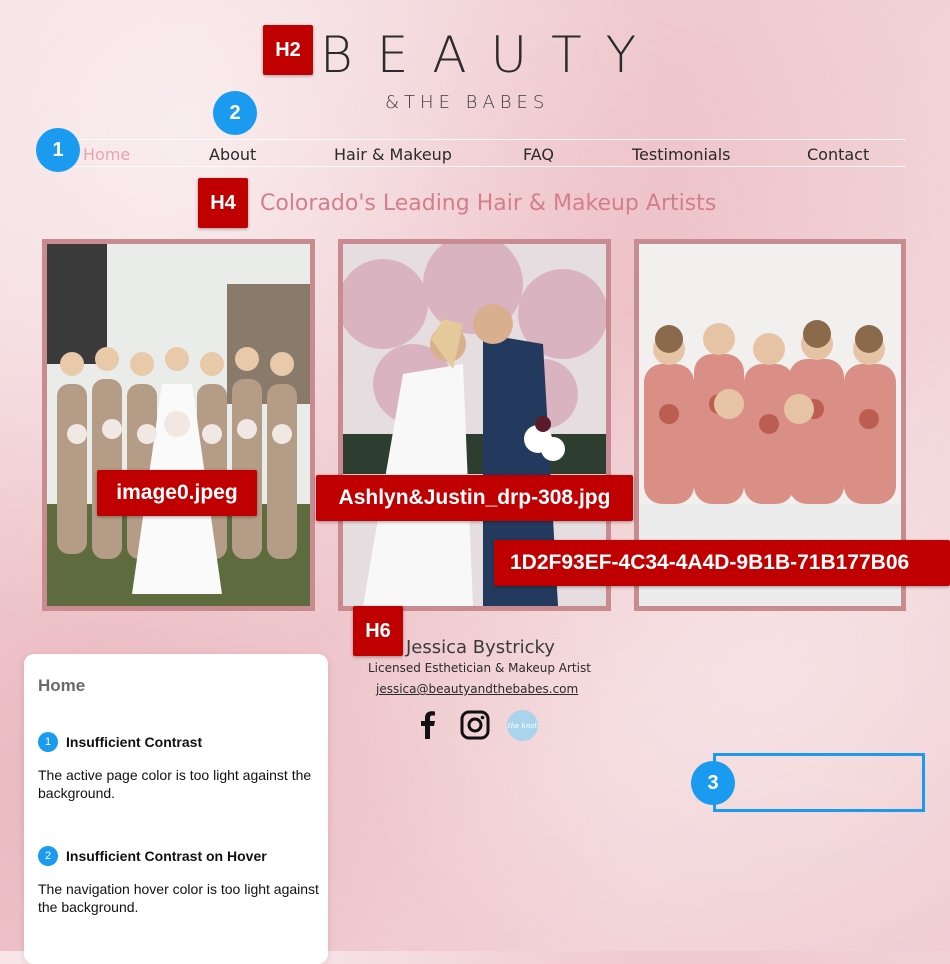 This screenshot has width=950, height=964. I want to click on filename-tag-3: 1D2F93EF-4C34-4A4D-9B1B-71B177B06, so click(722, 563).